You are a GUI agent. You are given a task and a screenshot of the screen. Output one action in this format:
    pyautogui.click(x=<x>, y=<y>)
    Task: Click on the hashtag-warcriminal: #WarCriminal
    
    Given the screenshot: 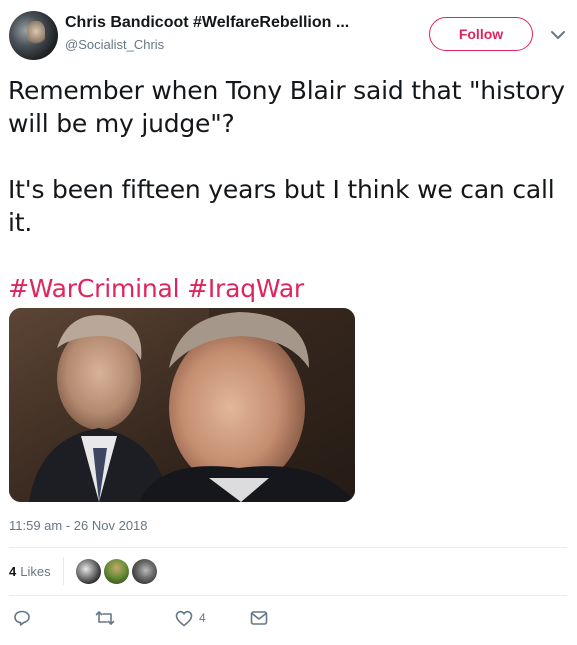 What is the action you would take?
    pyautogui.click(x=94, y=288)
    